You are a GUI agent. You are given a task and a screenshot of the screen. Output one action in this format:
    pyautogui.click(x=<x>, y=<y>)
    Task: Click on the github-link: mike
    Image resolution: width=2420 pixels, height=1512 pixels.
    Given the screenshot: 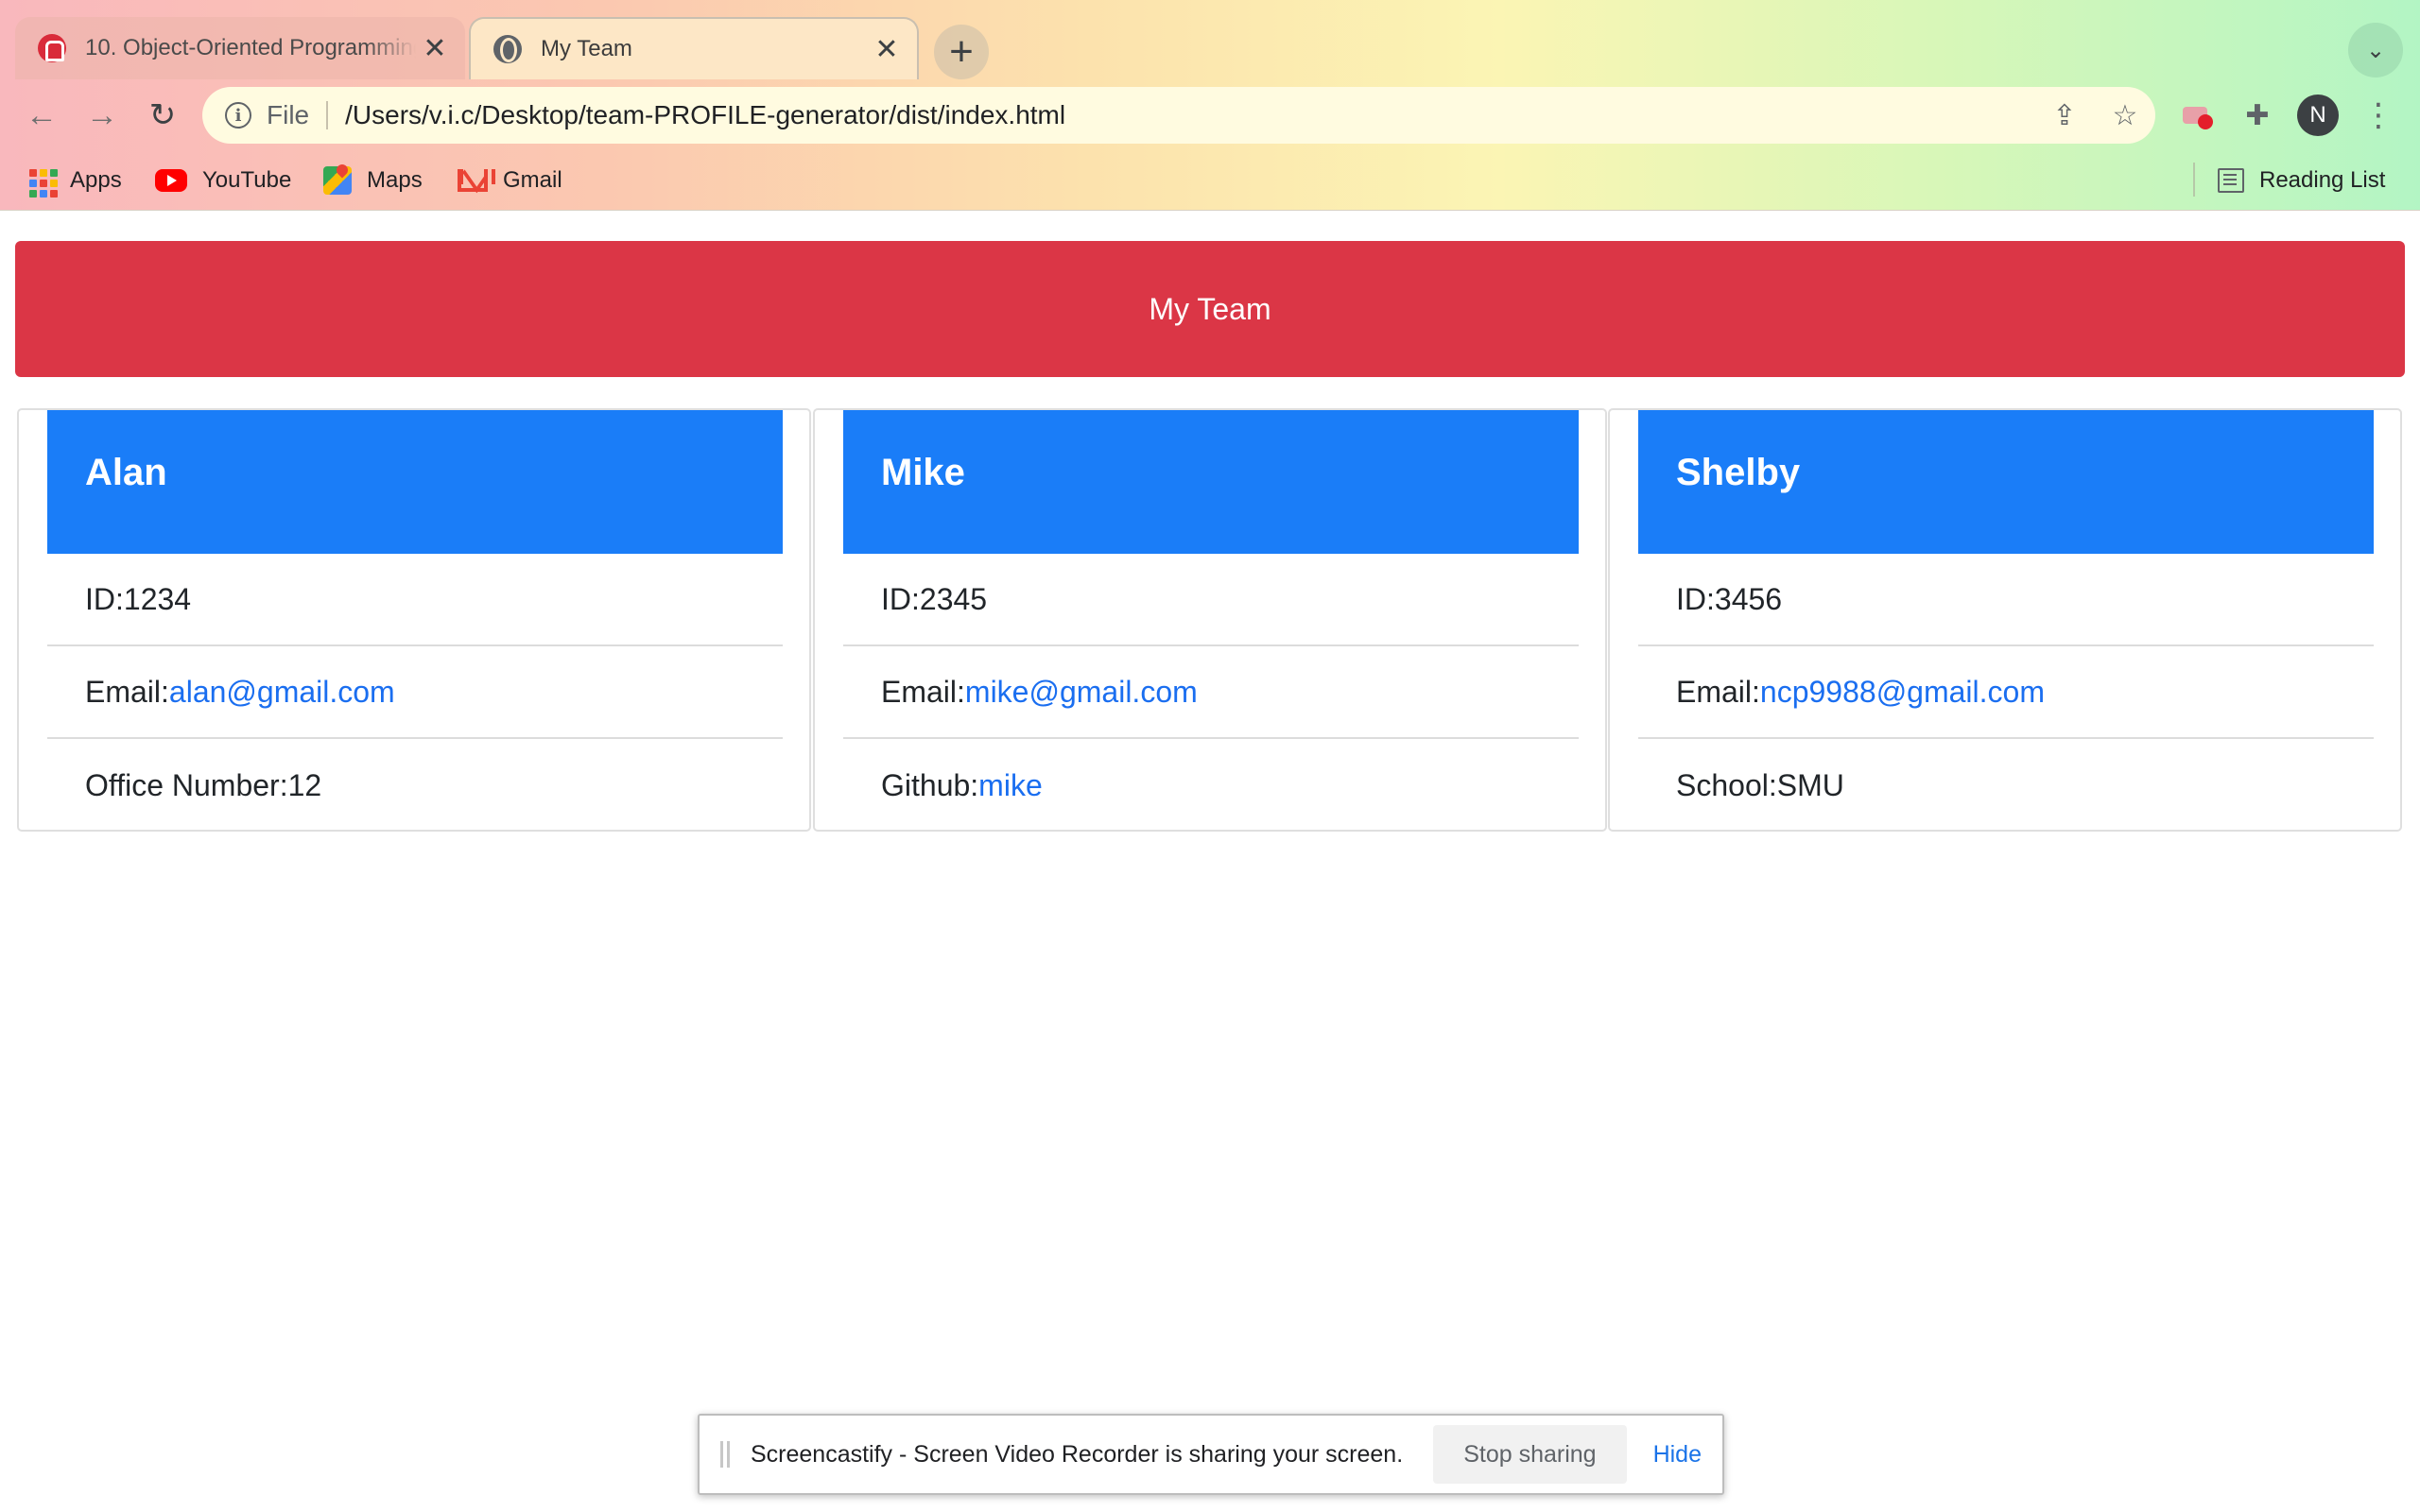 What is the action you would take?
    pyautogui.click(x=1011, y=785)
    